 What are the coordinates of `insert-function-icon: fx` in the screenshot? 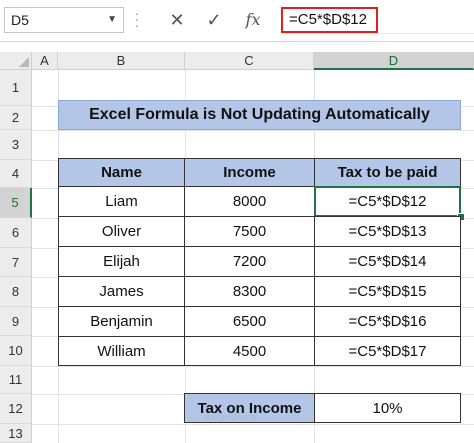 It's located at (253, 20).